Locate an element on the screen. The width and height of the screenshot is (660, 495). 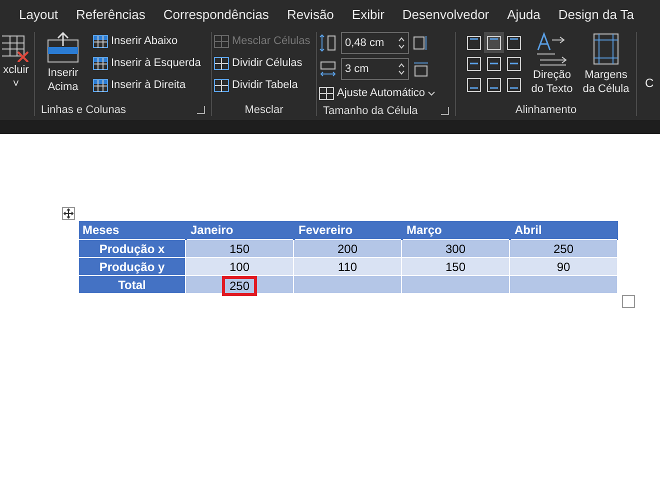
cell-margins-button: Margens da Célula is located at coordinates (606, 82).